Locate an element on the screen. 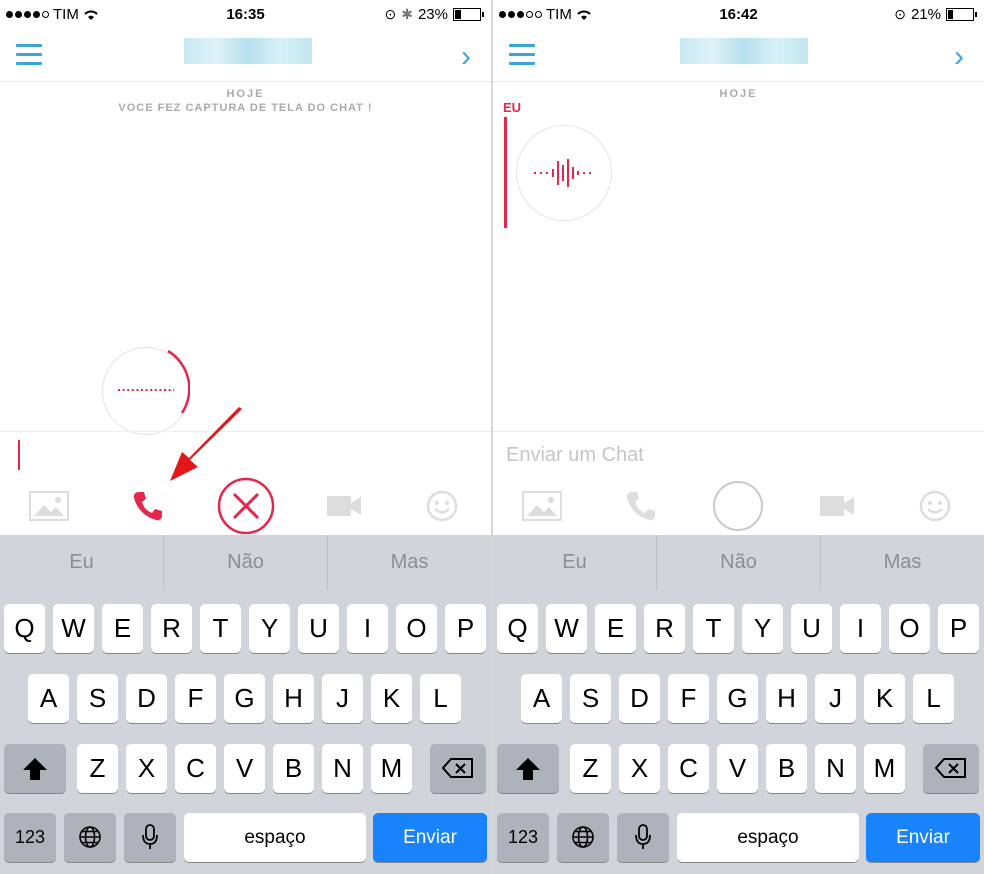  voice-message is located at coordinates (564, 173).